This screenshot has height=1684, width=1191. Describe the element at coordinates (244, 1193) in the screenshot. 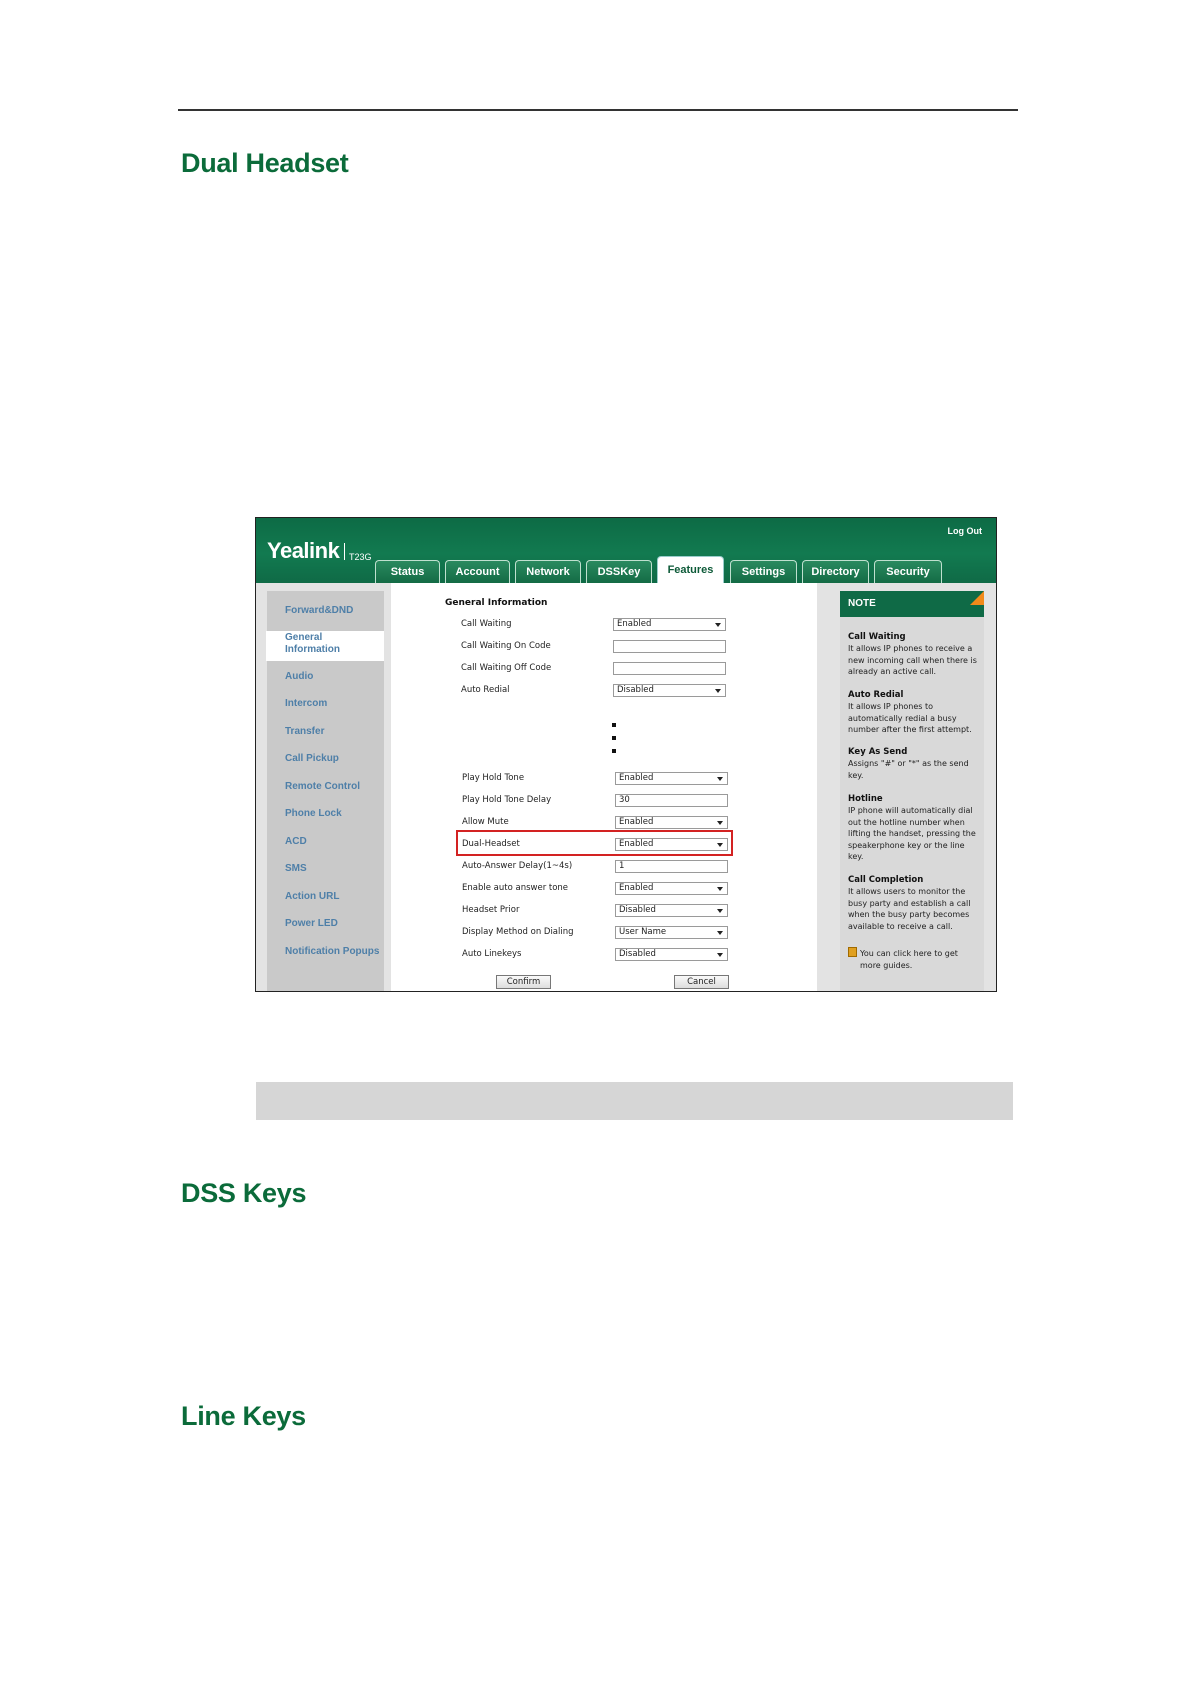

I see `heading-dss-keys: DSS Keys` at that location.